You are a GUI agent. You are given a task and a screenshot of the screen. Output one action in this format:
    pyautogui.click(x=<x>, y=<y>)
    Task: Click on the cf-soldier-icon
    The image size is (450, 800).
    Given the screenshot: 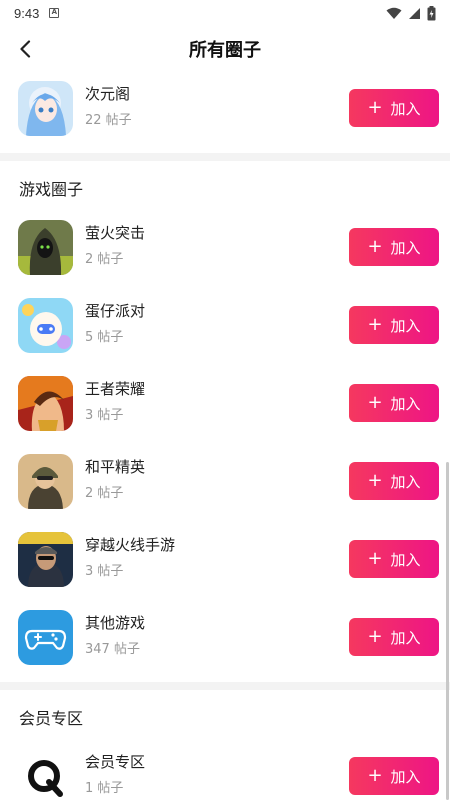 What is the action you would take?
    pyautogui.click(x=45, y=559)
    